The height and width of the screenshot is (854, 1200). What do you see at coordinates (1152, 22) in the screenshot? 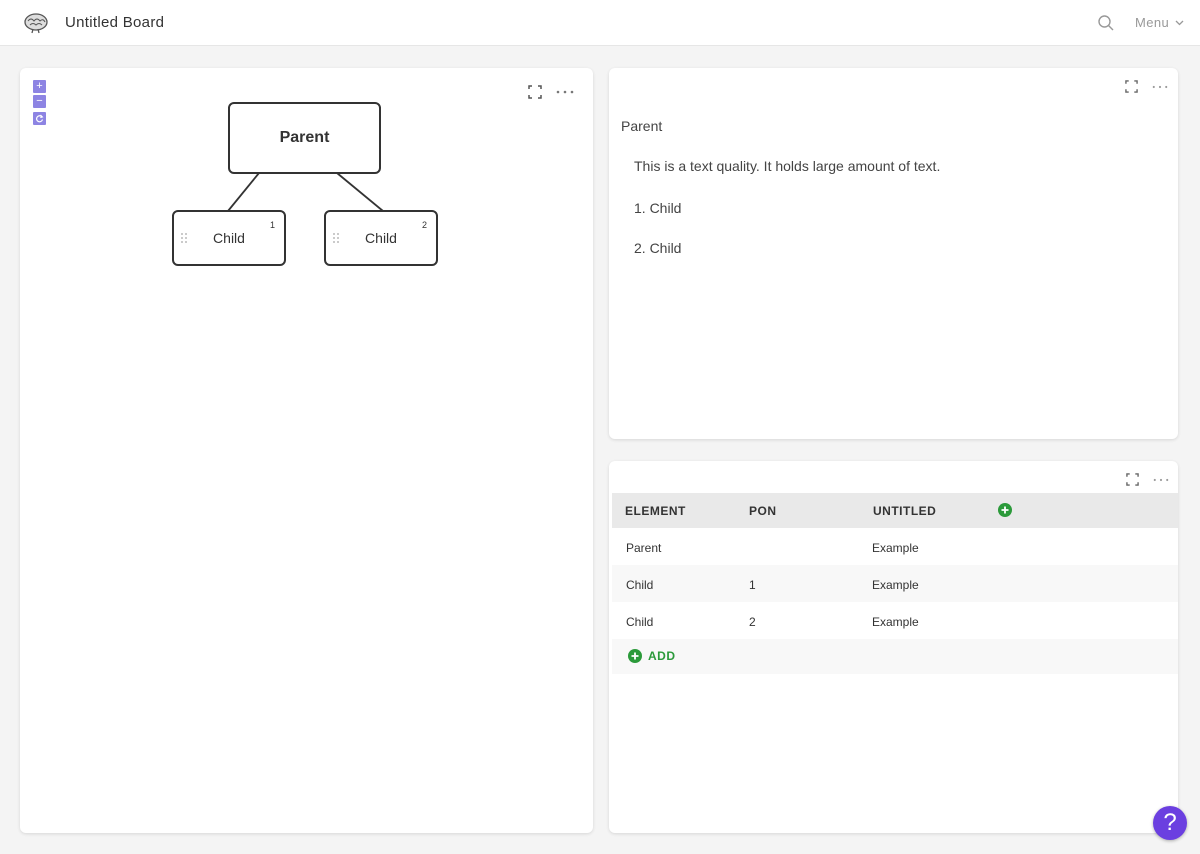
I see `menu-label: Menu` at bounding box center [1152, 22].